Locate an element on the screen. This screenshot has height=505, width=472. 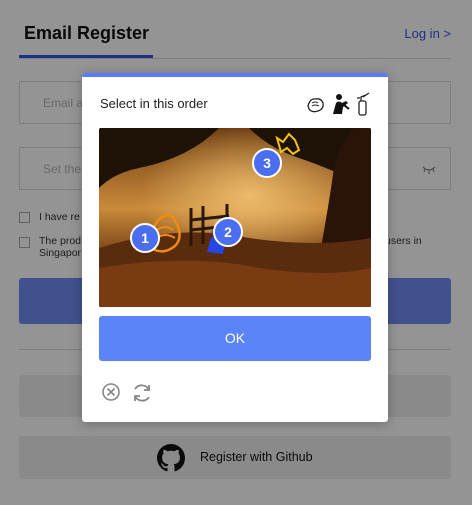
modal-accent-bar is located at coordinates (235, 75).